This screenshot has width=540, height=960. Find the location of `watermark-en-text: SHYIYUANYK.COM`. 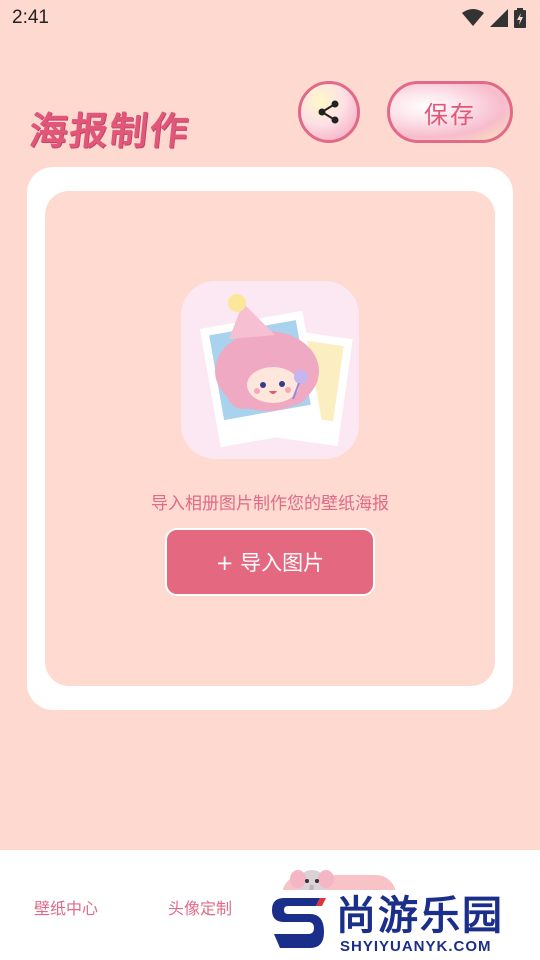

watermark-en-text: SHYIYUANYK.COM is located at coordinates (416, 946).